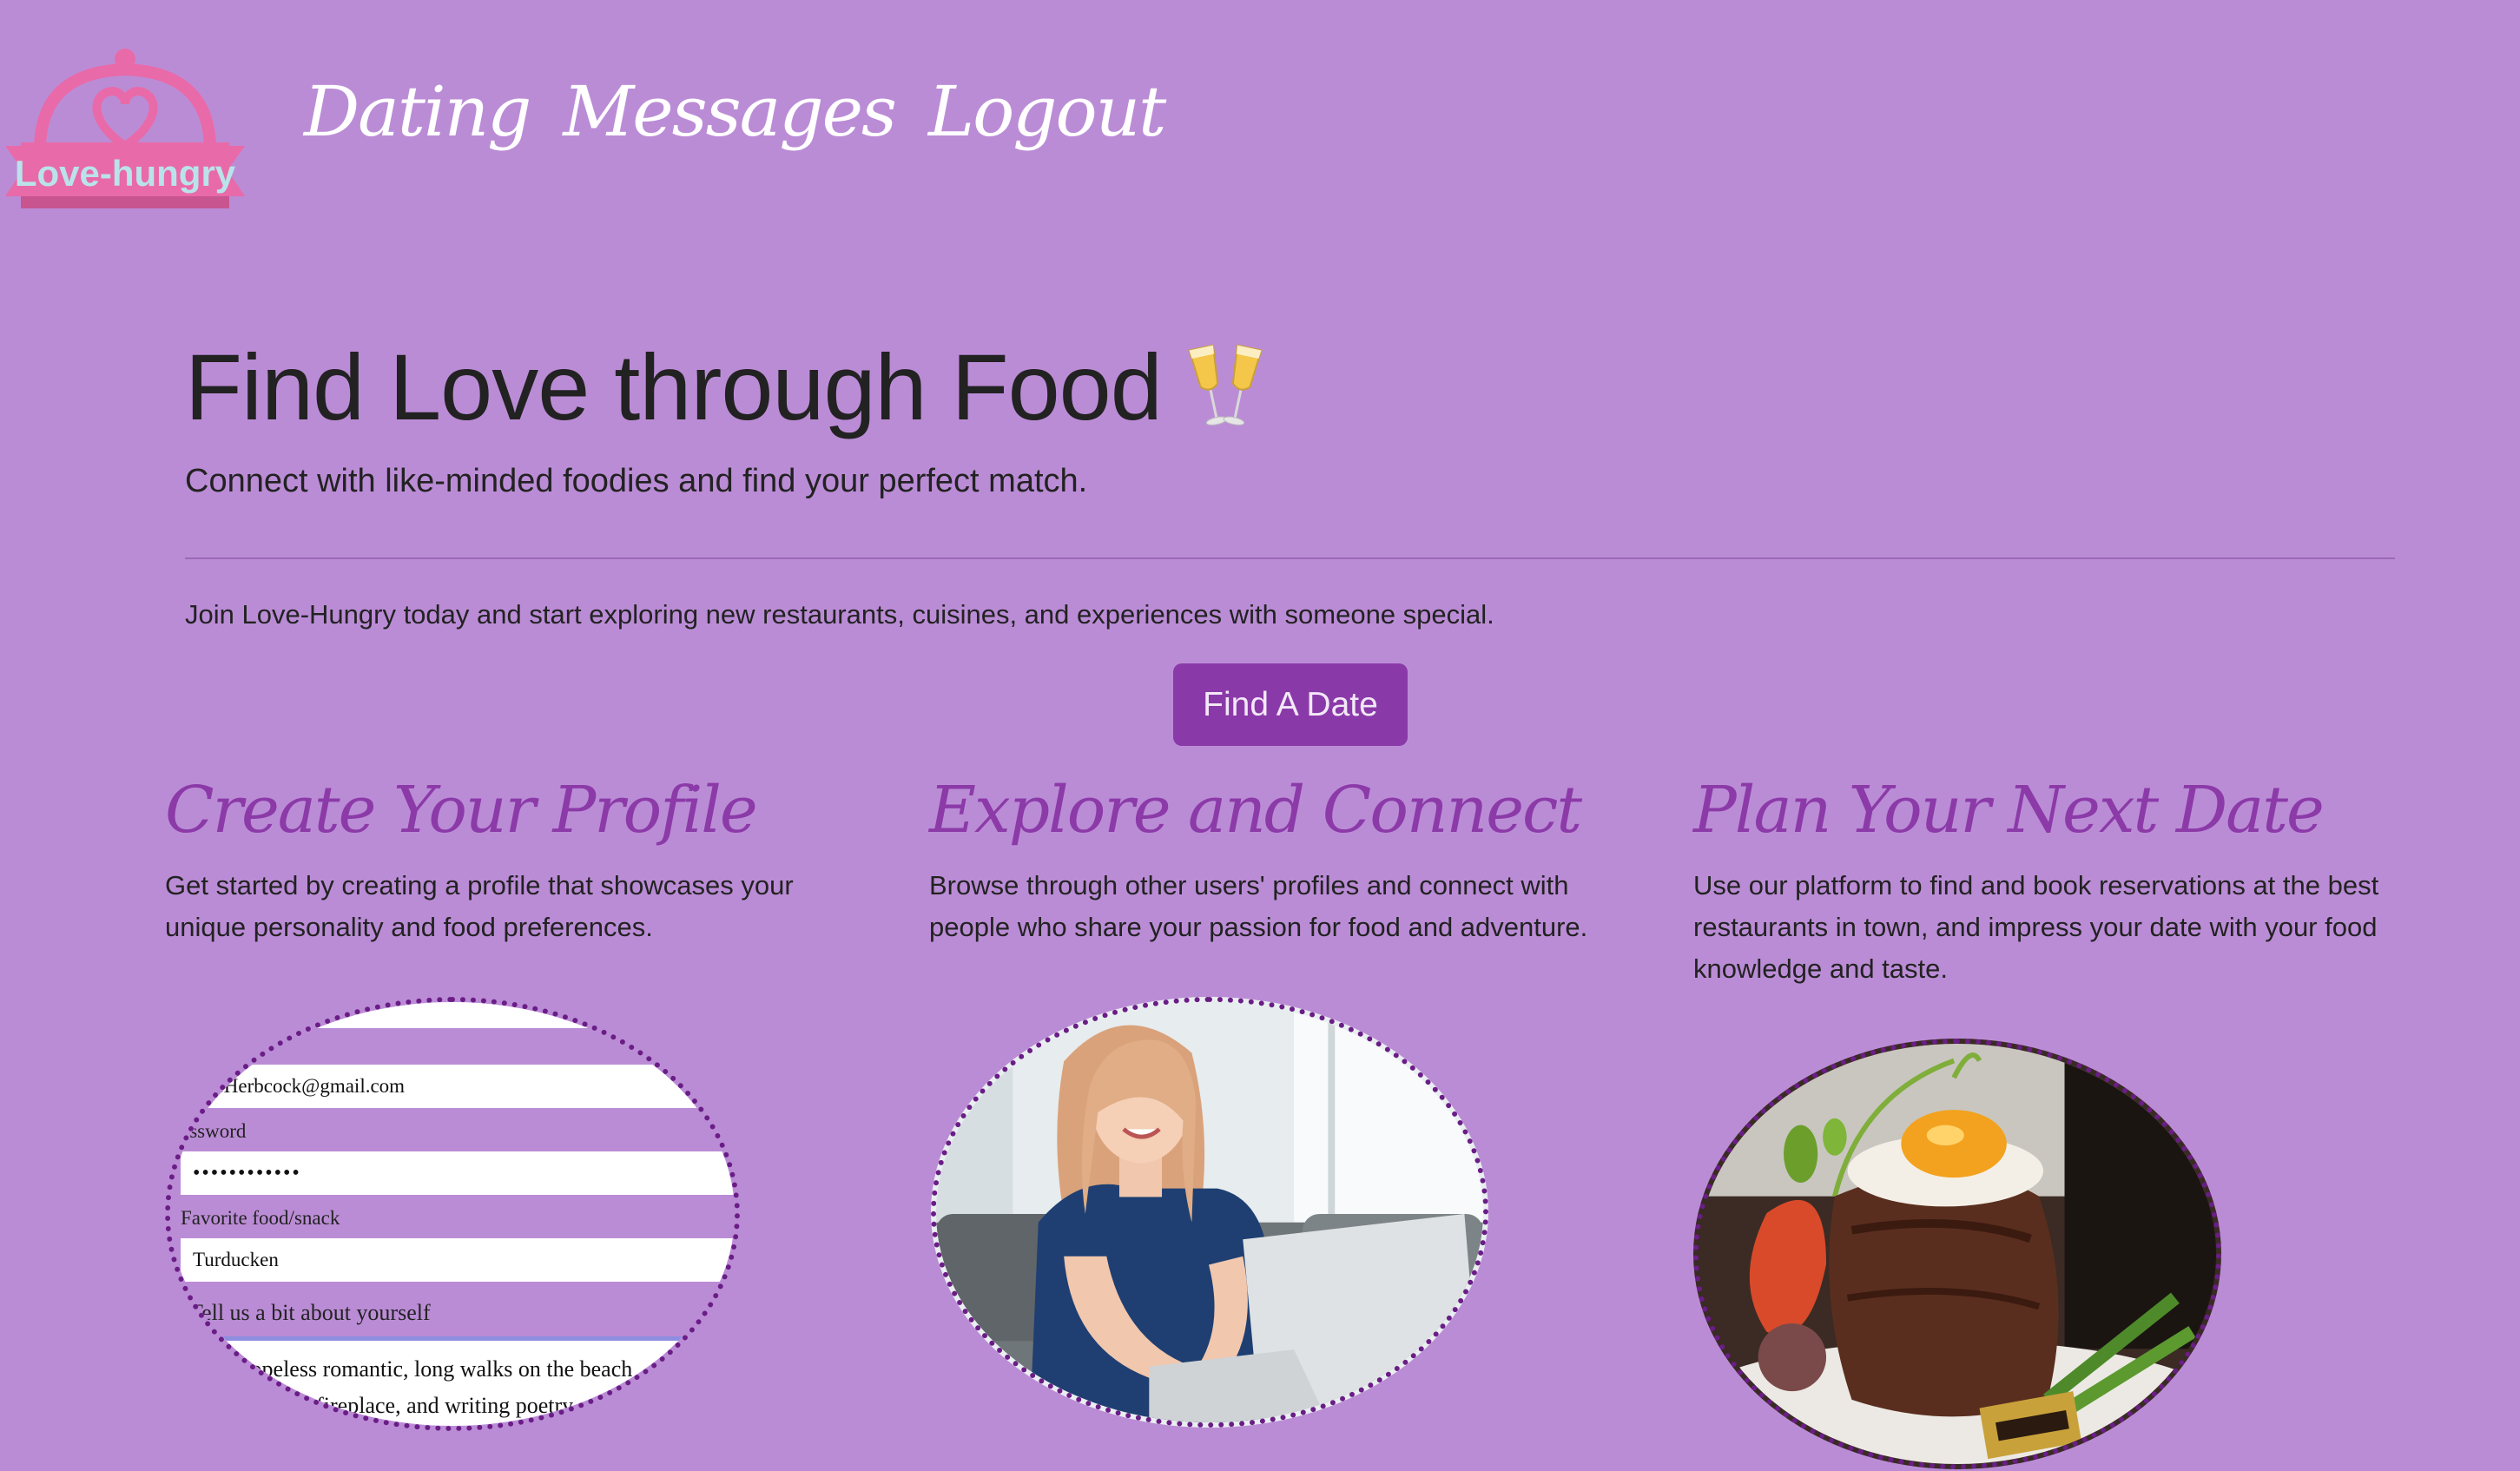 The width and height of the screenshot is (2520, 1471). Describe the element at coordinates (1255, 811) in the screenshot. I see `feature-heading: Explore and Connect` at that location.